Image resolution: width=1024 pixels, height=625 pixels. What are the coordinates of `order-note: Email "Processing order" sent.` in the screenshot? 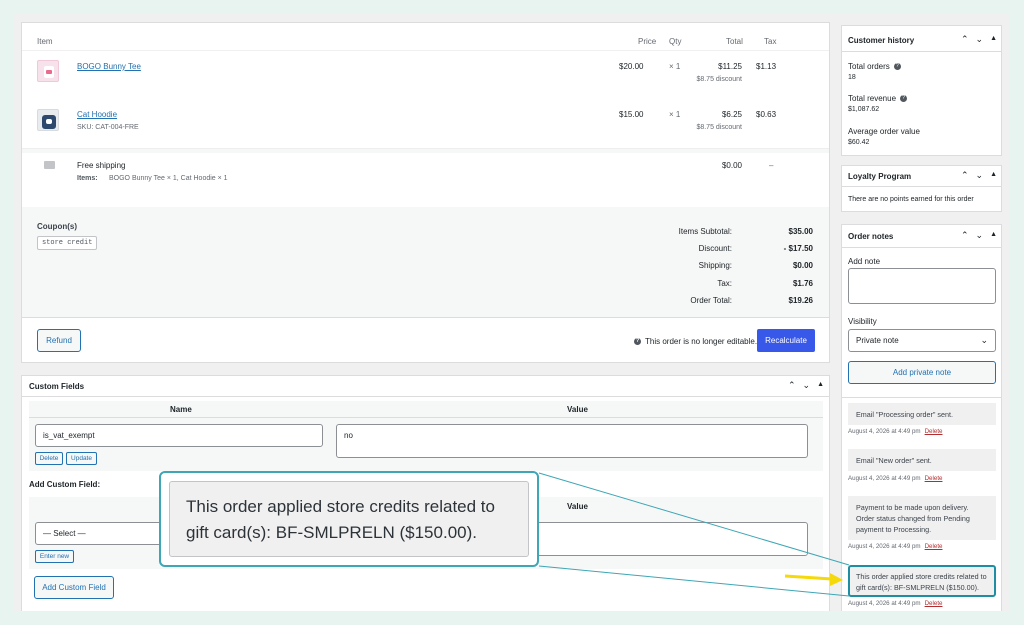 It's located at (922, 414).